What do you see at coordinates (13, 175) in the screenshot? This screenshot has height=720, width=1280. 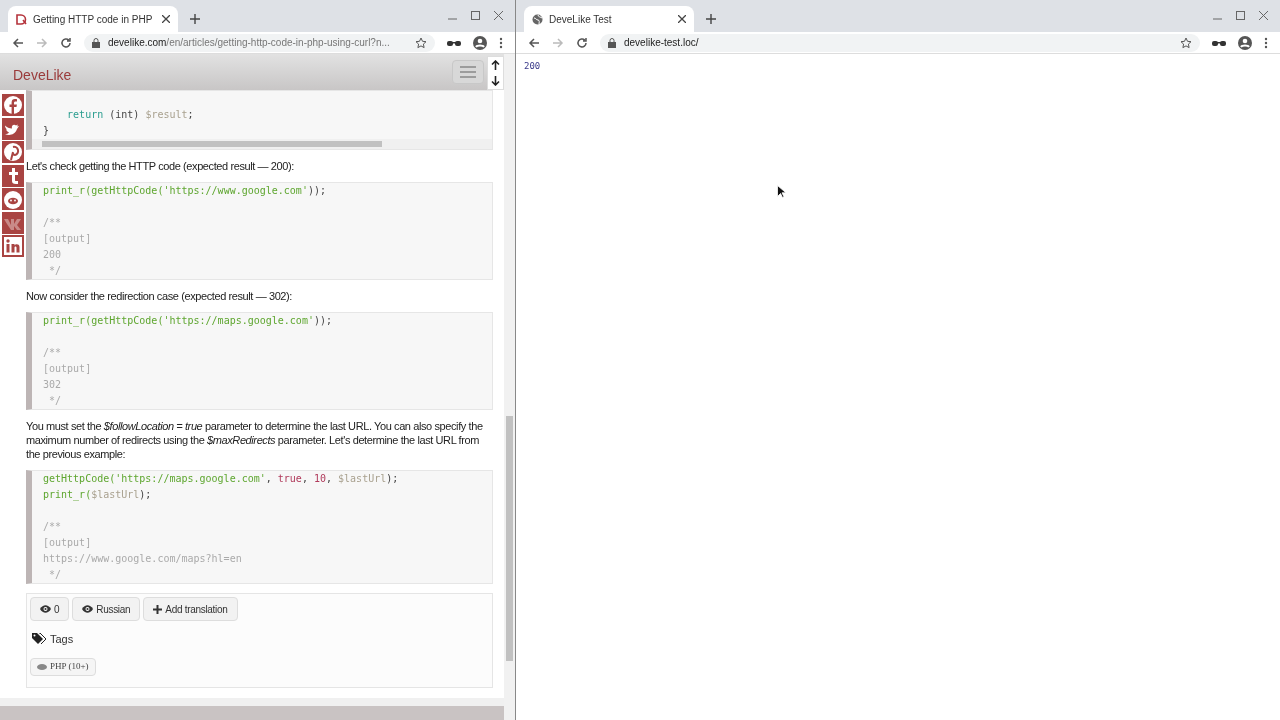 I see `tumblr-icon` at bounding box center [13, 175].